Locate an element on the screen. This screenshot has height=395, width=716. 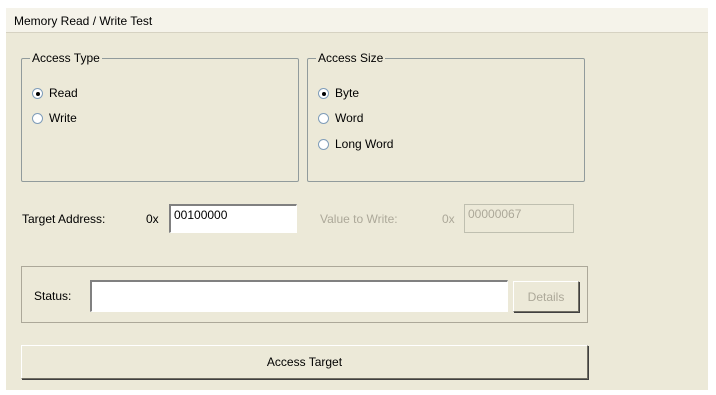
radio-write: Write is located at coordinates (54, 118).